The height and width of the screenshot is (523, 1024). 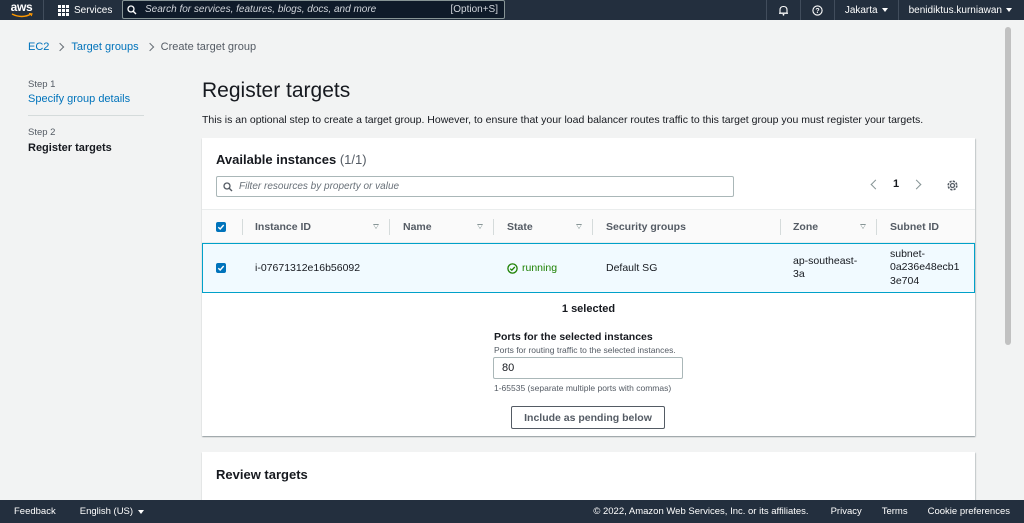 I want to click on page-title: Register targets, so click(x=276, y=90).